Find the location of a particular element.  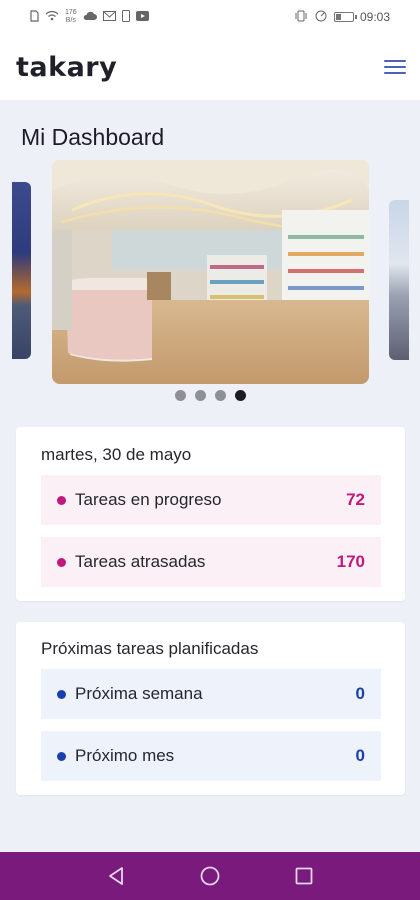

carousel-pagination is located at coordinates (210, 395).